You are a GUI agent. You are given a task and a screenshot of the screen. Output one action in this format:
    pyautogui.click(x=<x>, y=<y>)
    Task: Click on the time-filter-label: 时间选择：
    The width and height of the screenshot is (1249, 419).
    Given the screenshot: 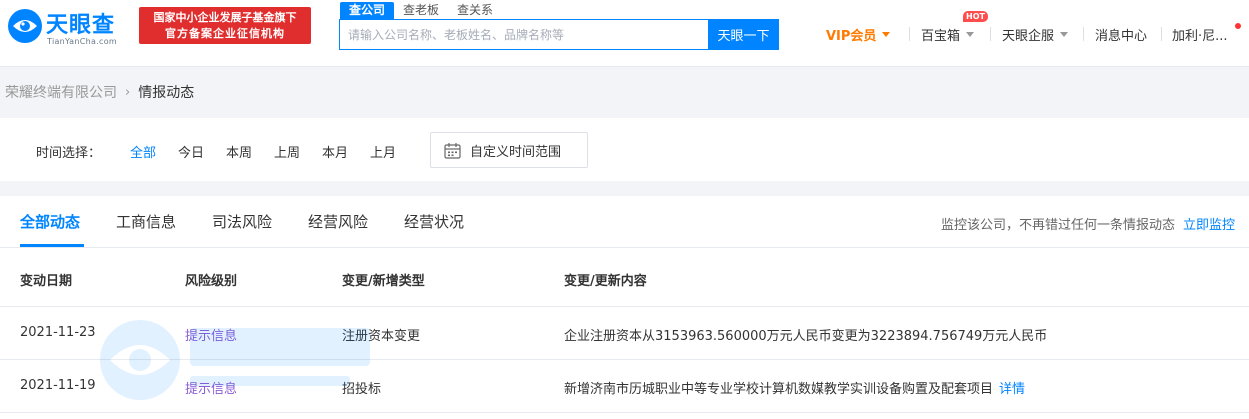 What is the action you would take?
    pyautogui.click(x=69, y=153)
    